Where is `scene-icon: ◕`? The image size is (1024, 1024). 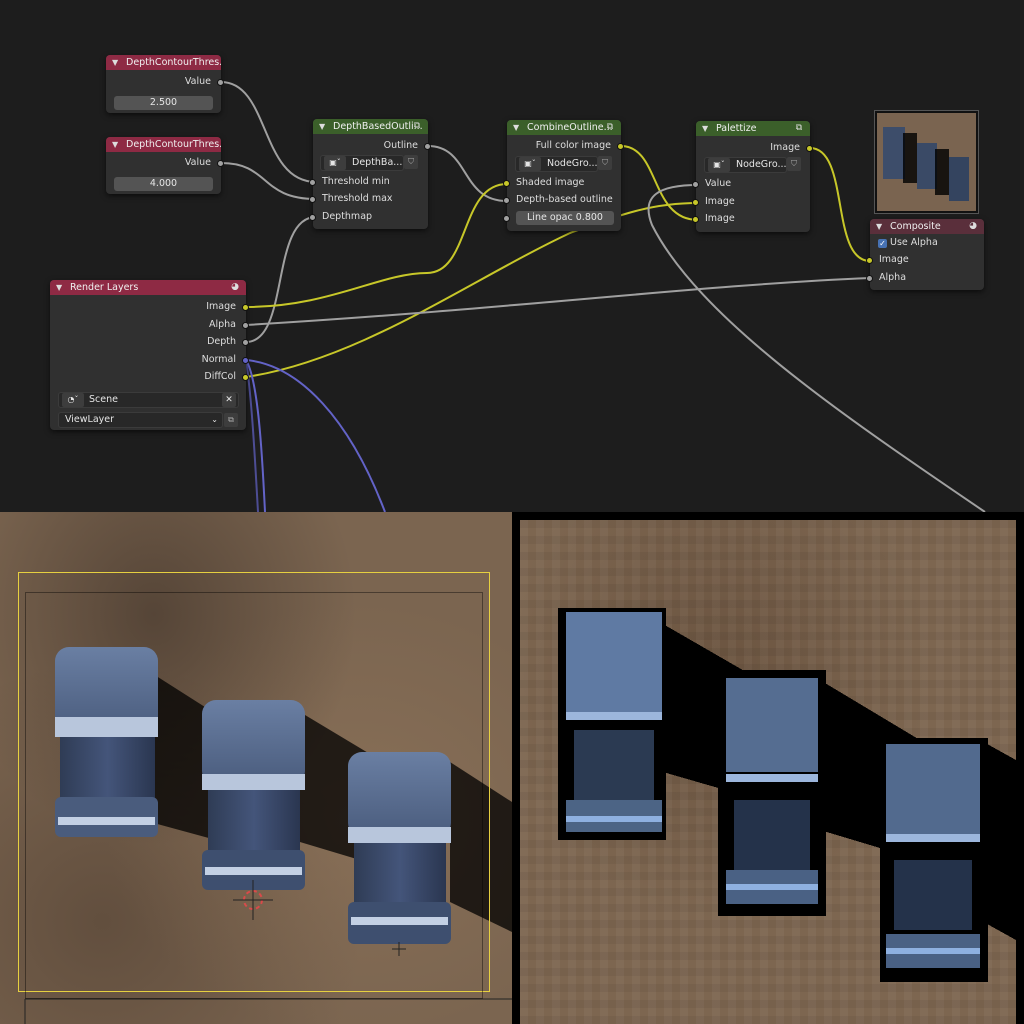
scene-icon: ◕ is located at coordinates (235, 287).